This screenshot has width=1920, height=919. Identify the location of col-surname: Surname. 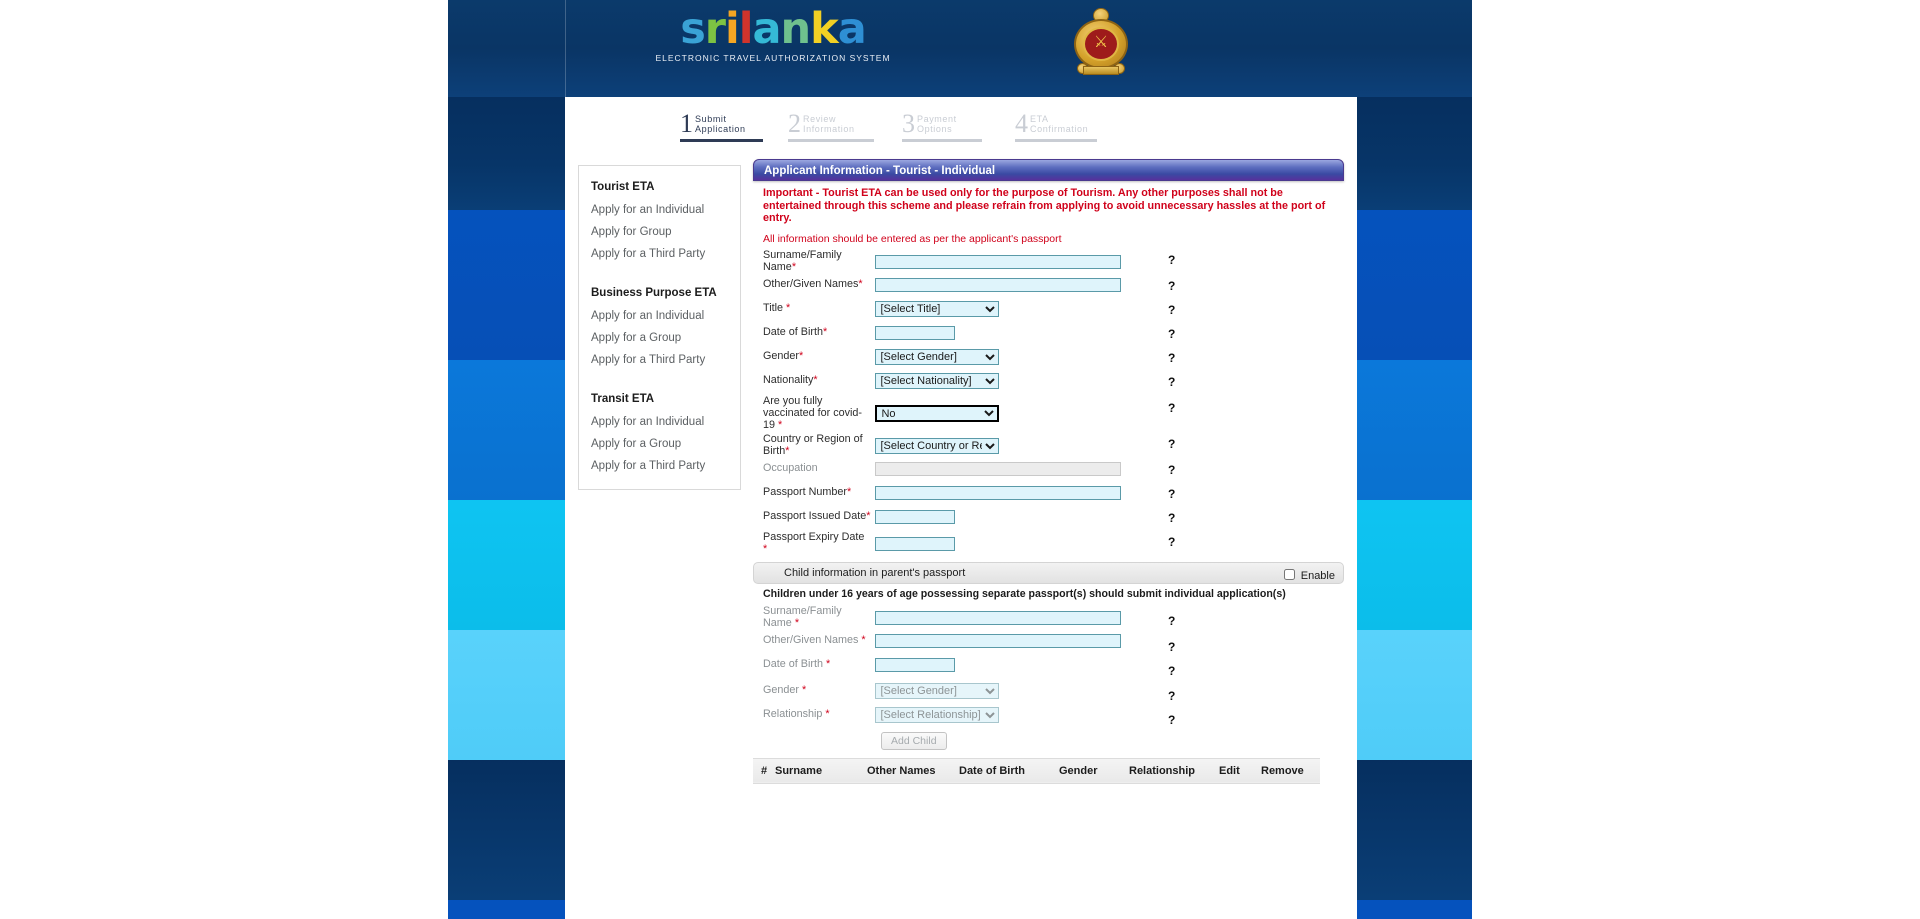
(821, 770).